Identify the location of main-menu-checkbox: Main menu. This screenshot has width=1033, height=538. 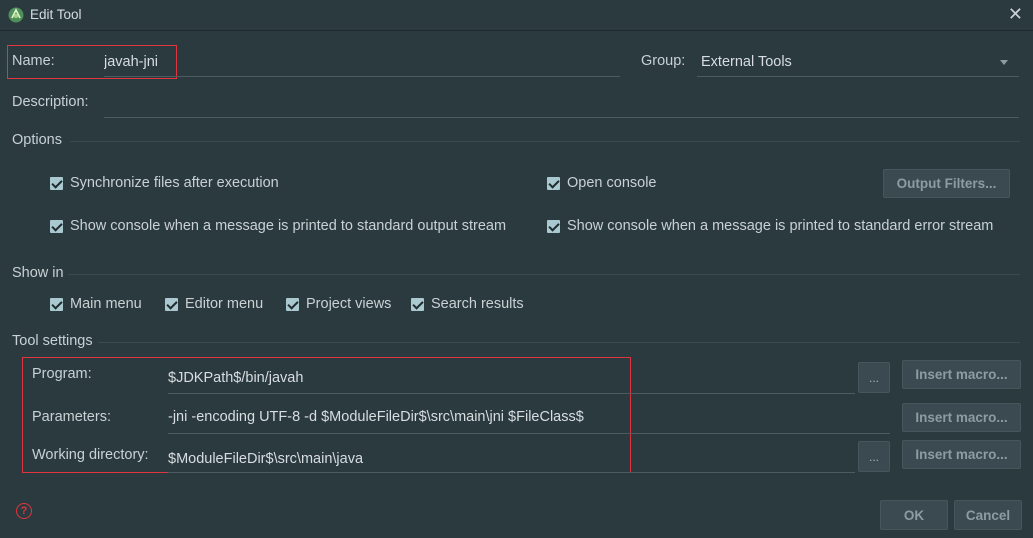
(96, 304).